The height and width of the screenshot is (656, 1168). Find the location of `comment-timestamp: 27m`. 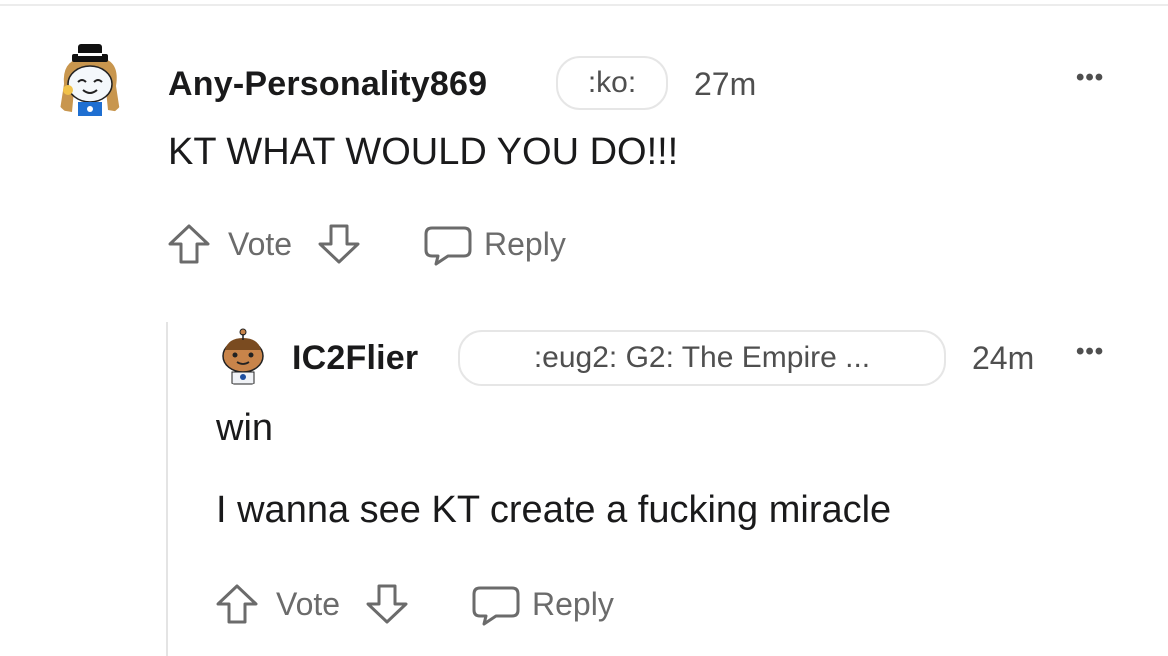

comment-timestamp: 27m is located at coordinates (725, 84).